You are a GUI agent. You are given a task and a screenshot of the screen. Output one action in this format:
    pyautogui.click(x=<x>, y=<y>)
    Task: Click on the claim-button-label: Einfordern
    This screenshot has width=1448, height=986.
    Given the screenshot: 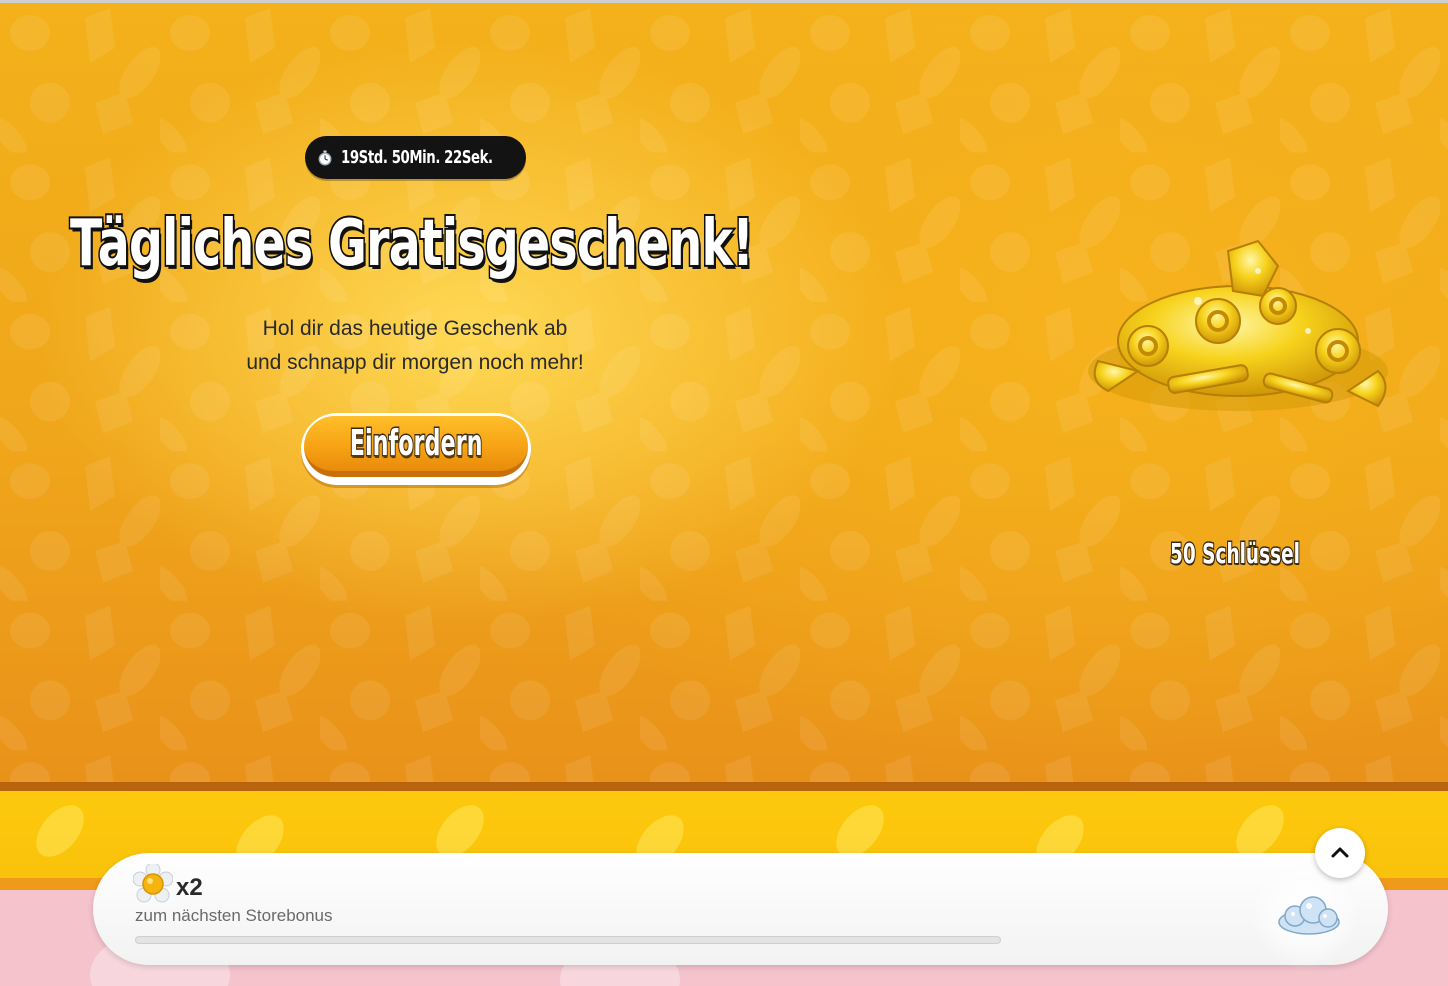 What is the action you would take?
    pyautogui.click(x=416, y=444)
    